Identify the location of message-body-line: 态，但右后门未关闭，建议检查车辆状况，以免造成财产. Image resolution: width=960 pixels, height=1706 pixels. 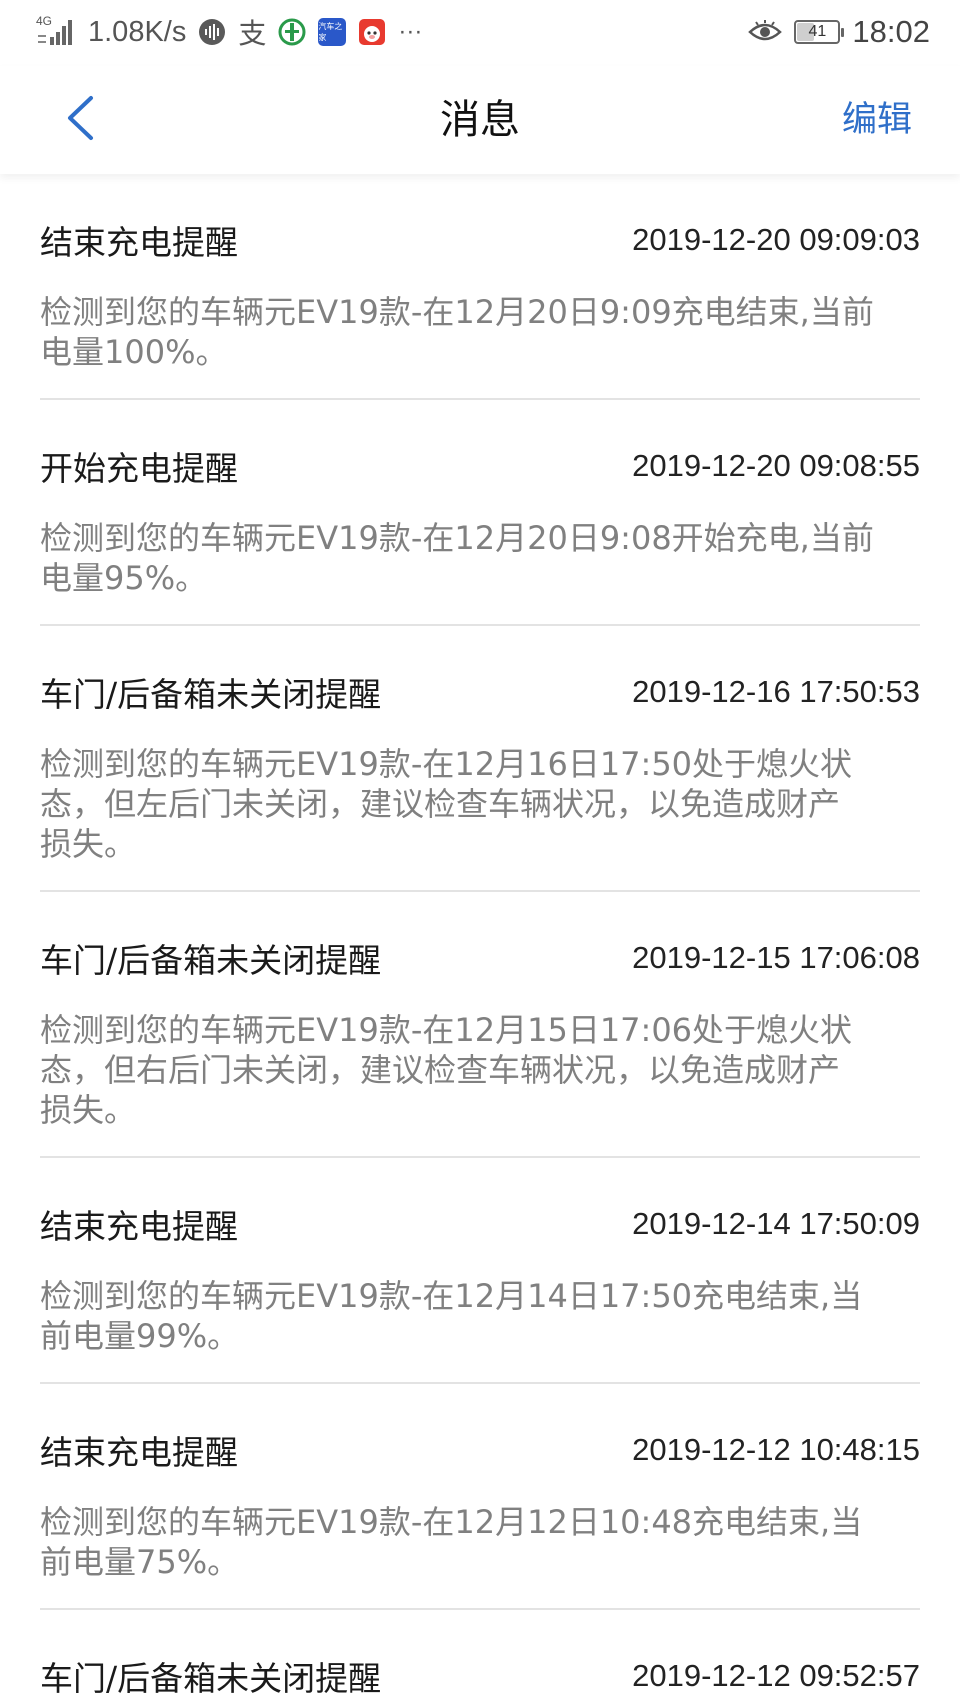
(440, 1070).